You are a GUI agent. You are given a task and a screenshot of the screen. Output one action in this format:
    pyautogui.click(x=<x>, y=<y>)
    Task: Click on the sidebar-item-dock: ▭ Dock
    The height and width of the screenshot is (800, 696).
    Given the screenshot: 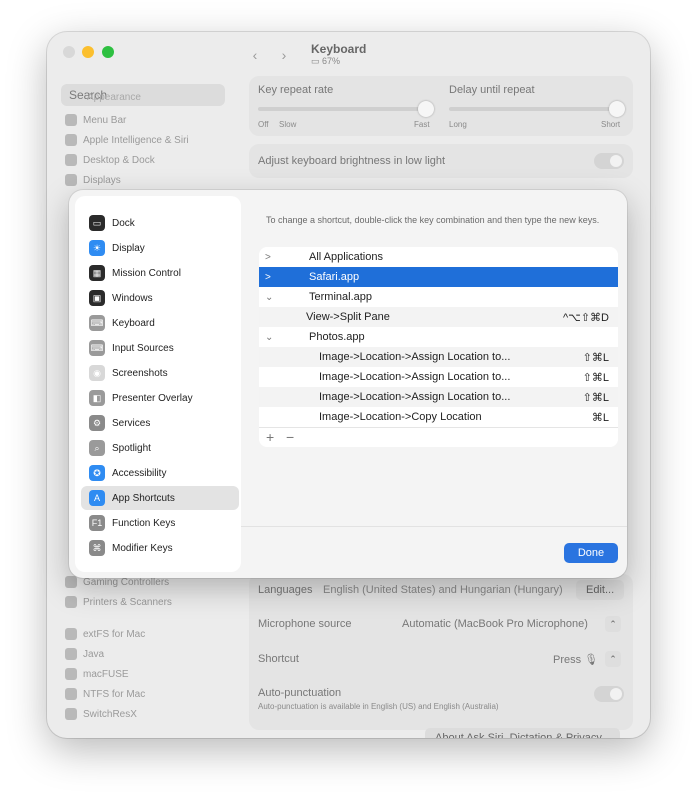 What is the action you would take?
    pyautogui.click(x=160, y=223)
    